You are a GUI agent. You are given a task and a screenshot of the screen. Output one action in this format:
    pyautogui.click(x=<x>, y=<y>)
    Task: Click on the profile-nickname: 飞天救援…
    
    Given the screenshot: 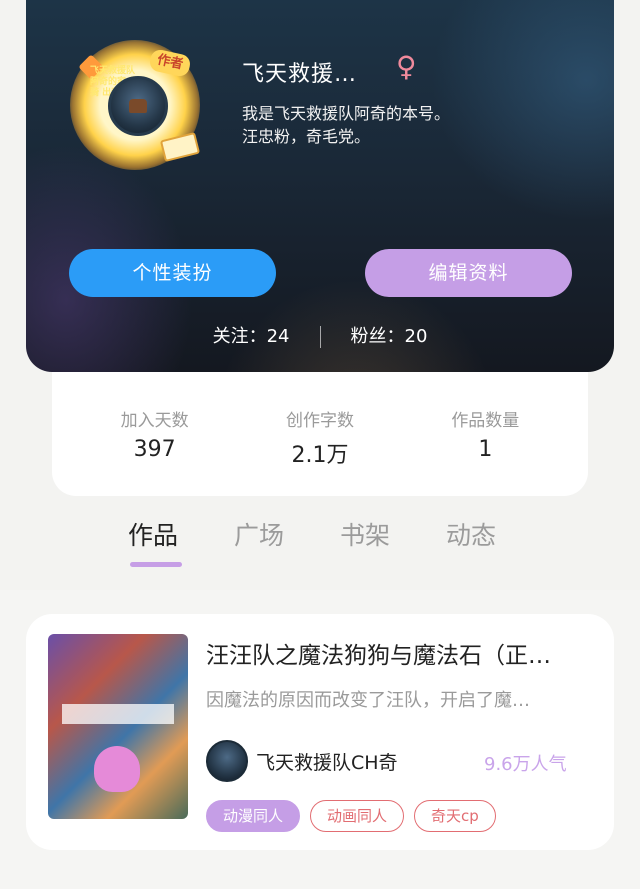 What is the action you would take?
    pyautogui.click(x=300, y=74)
    